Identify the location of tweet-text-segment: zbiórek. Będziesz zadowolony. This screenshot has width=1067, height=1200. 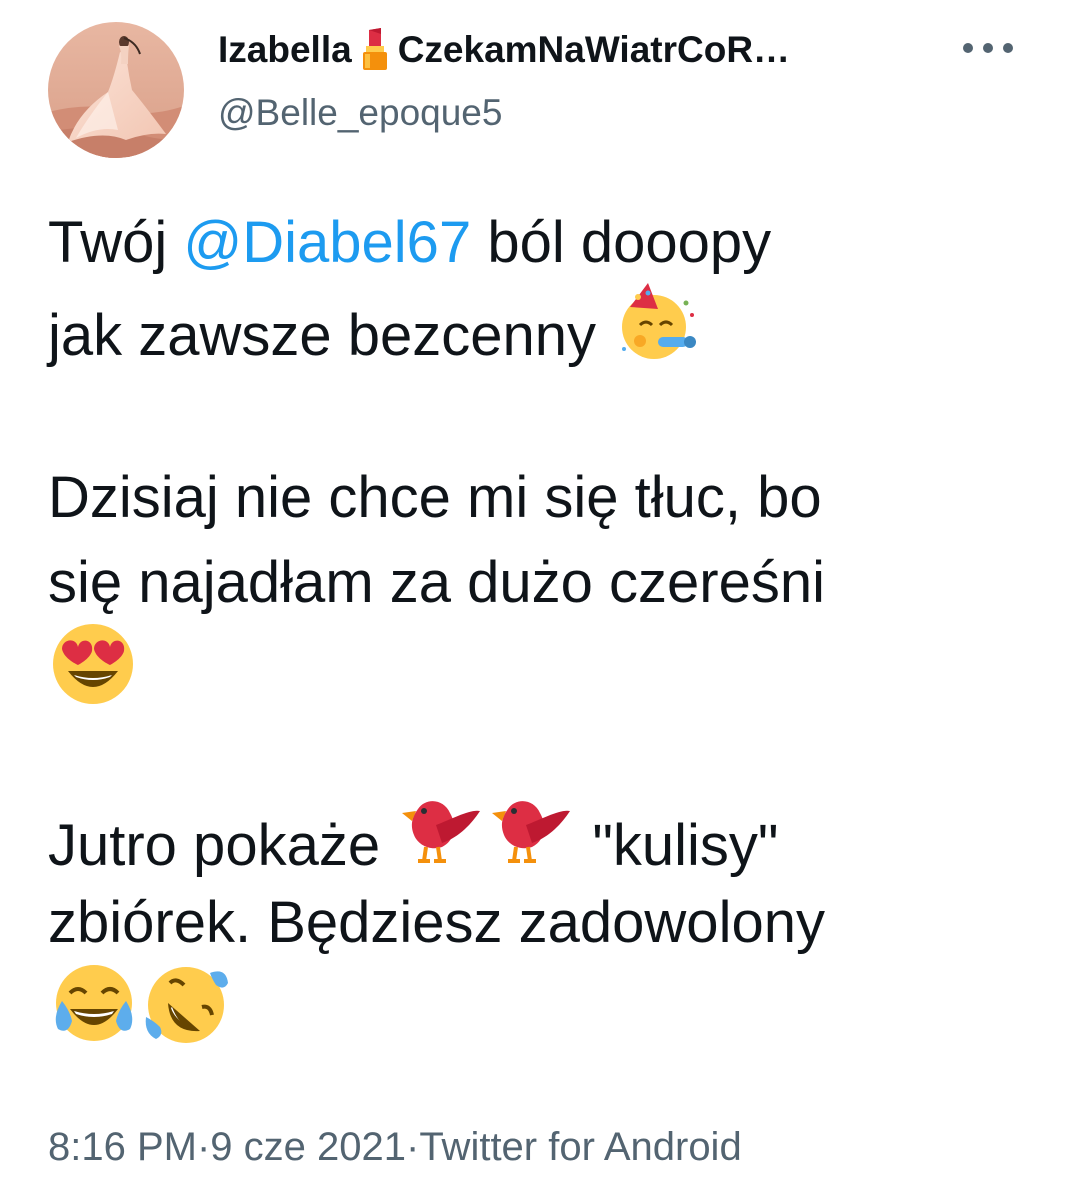
(436, 922).